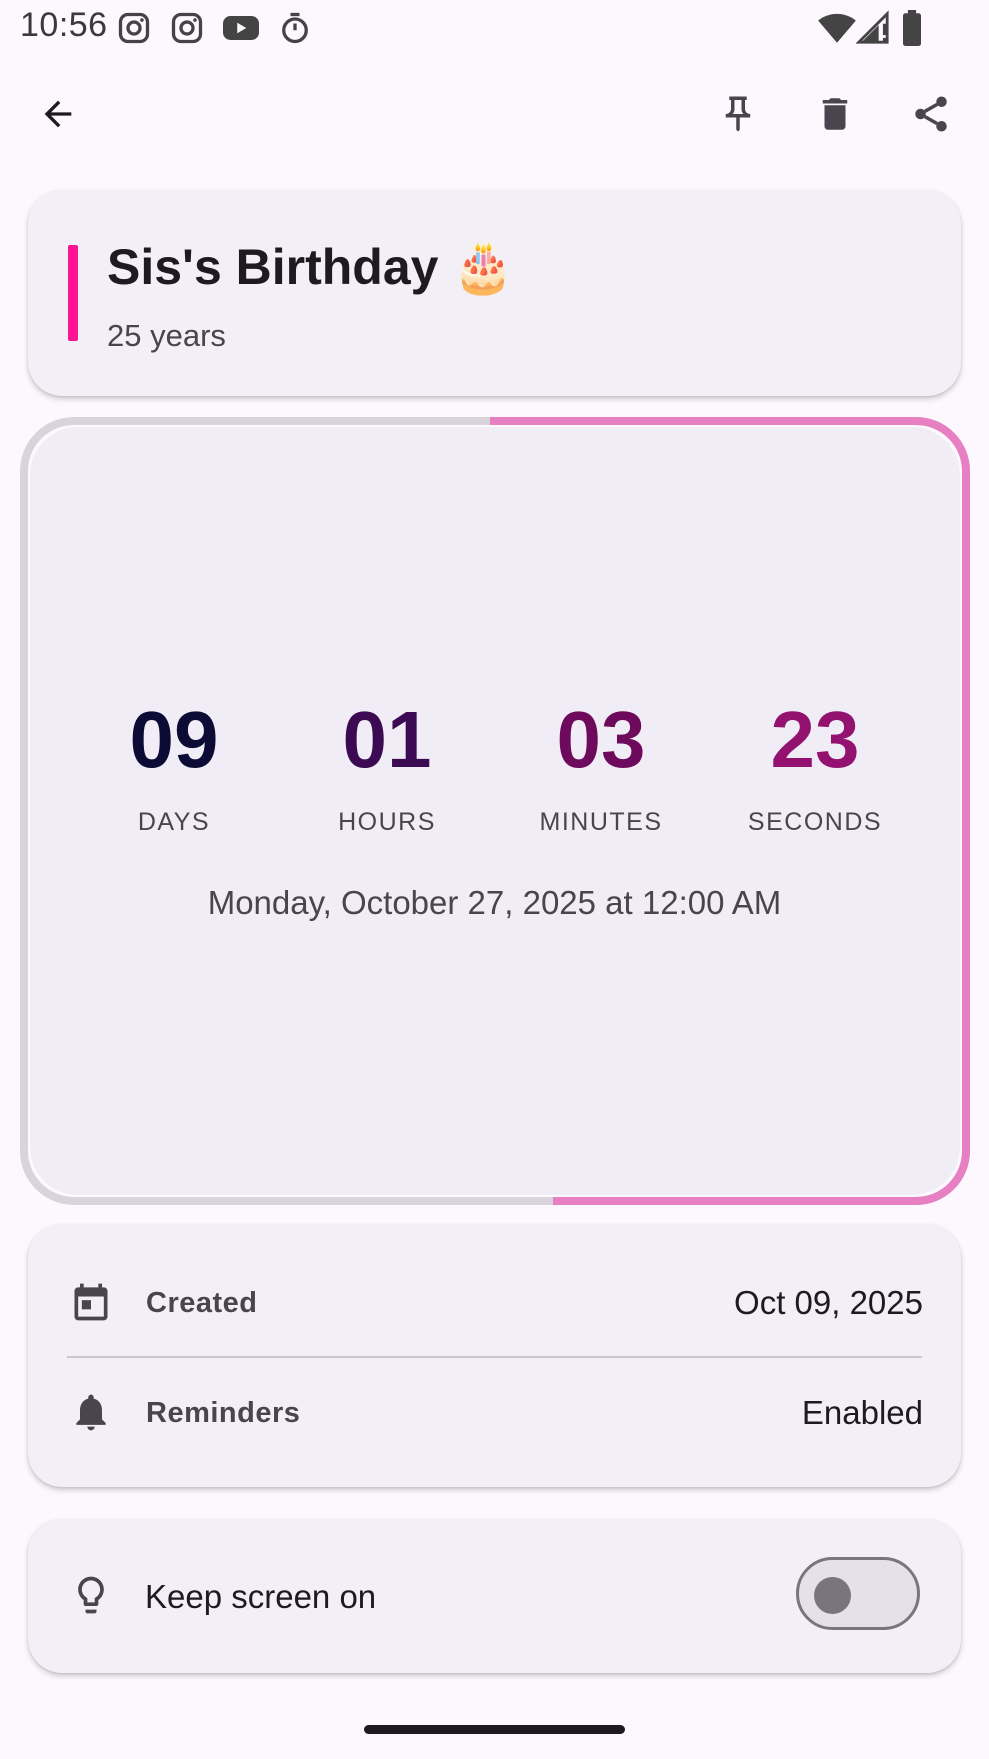  What do you see at coordinates (494, 1357) in the screenshot?
I see `details-divider` at bounding box center [494, 1357].